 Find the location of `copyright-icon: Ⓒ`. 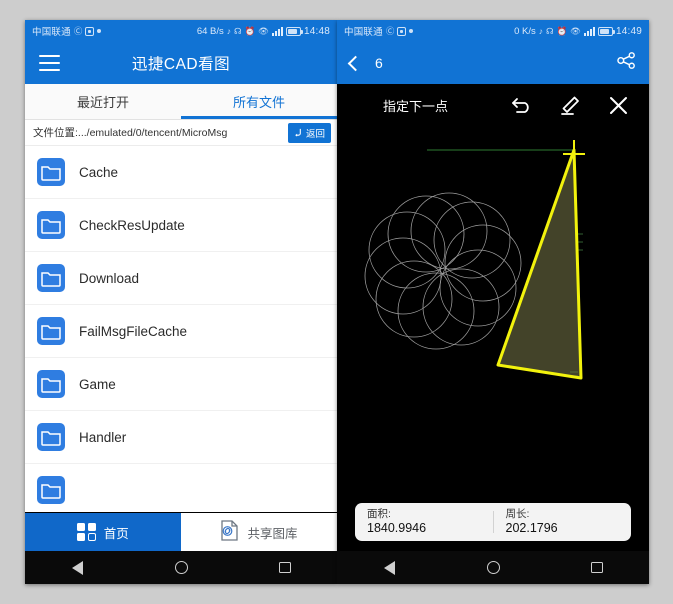

copyright-icon: Ⓒ is located at coordinates (78, 30).